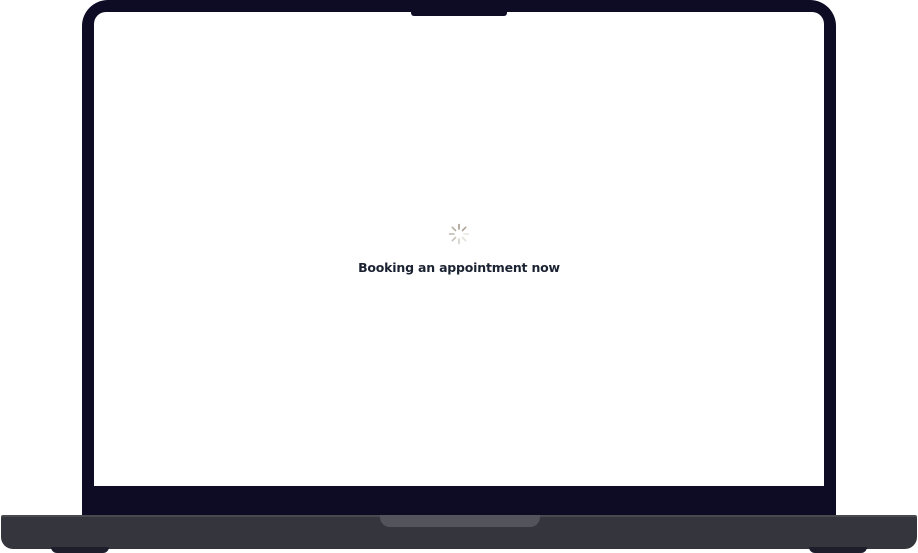  Describe the element at coordinates (838, 550) in the screenshot. I see `laptop-foot-right` at that location.